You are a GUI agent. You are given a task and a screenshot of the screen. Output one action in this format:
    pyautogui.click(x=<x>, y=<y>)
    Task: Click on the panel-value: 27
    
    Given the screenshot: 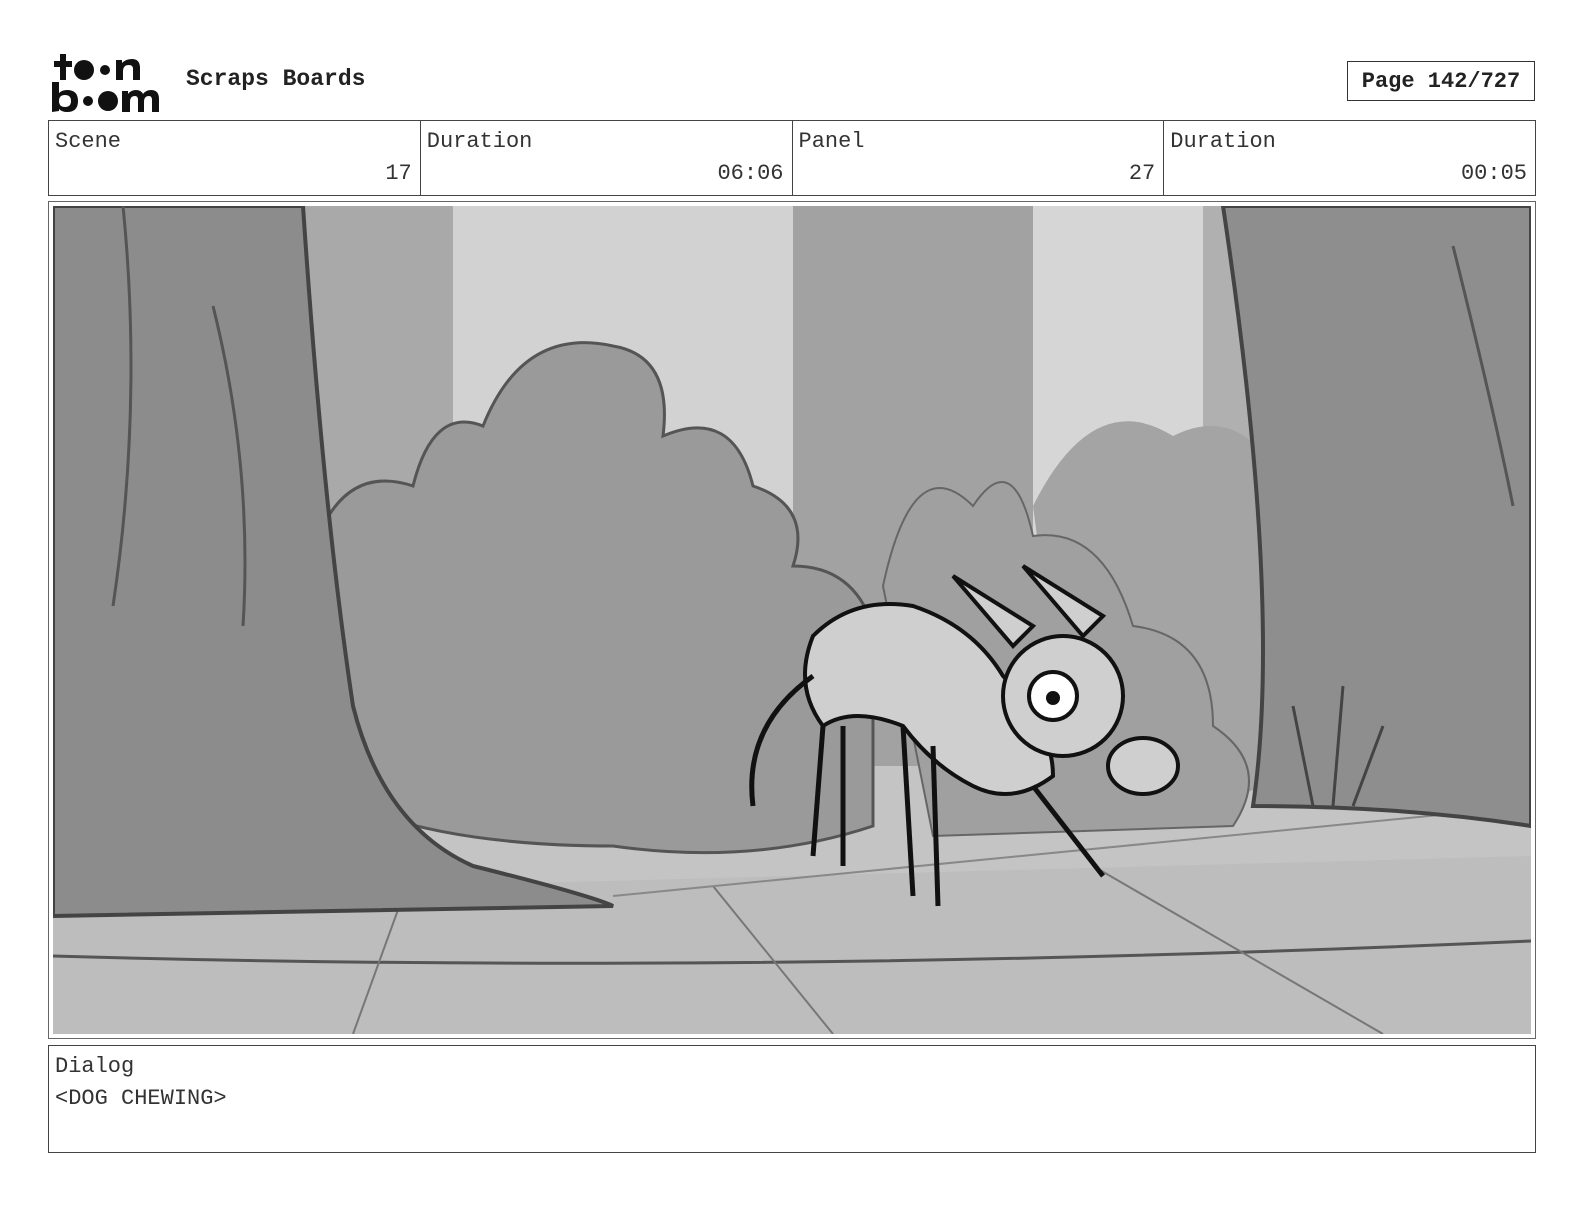 What is the action you would take?
    pyautogui.click(x=1142, y=173)
    